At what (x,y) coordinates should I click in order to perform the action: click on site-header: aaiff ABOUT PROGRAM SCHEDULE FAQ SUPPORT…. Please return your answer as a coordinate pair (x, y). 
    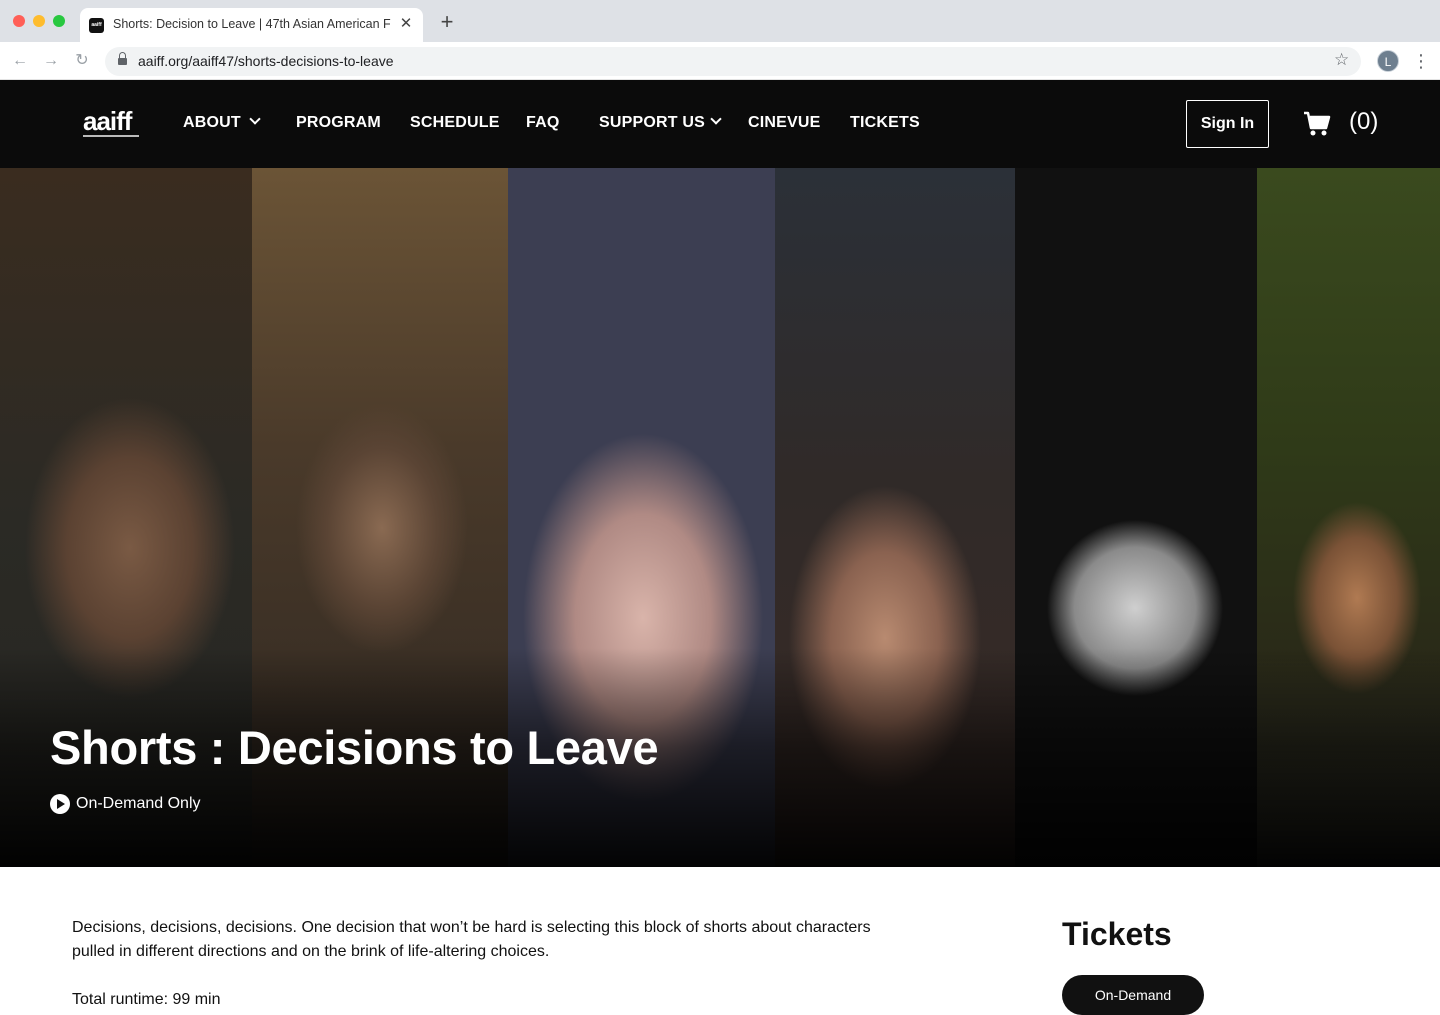
    Looking at the image, I should click on (720, 124).